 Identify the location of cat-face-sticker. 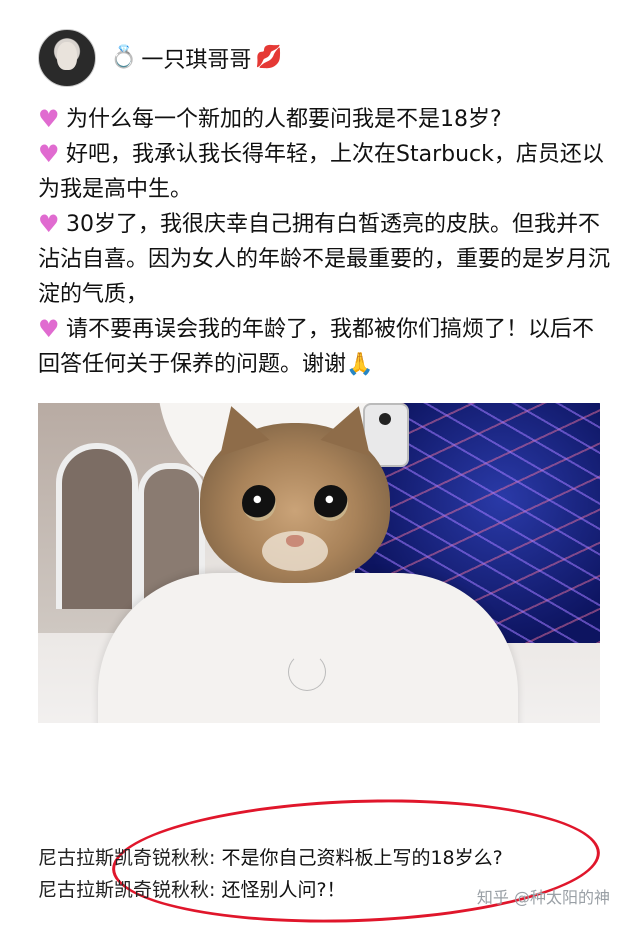
(295, 493).